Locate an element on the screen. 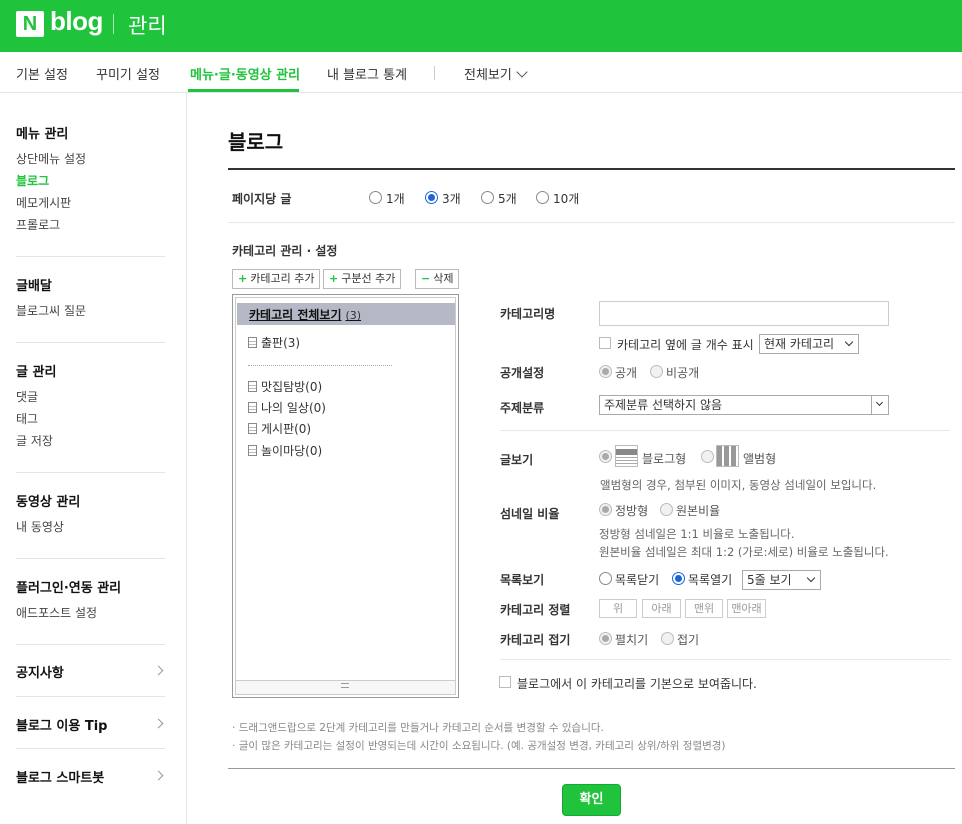 The width and height of the screenshot is (962, 824). sidebar-head-video: 동영상 관리 is located at coordinates (48, 502).